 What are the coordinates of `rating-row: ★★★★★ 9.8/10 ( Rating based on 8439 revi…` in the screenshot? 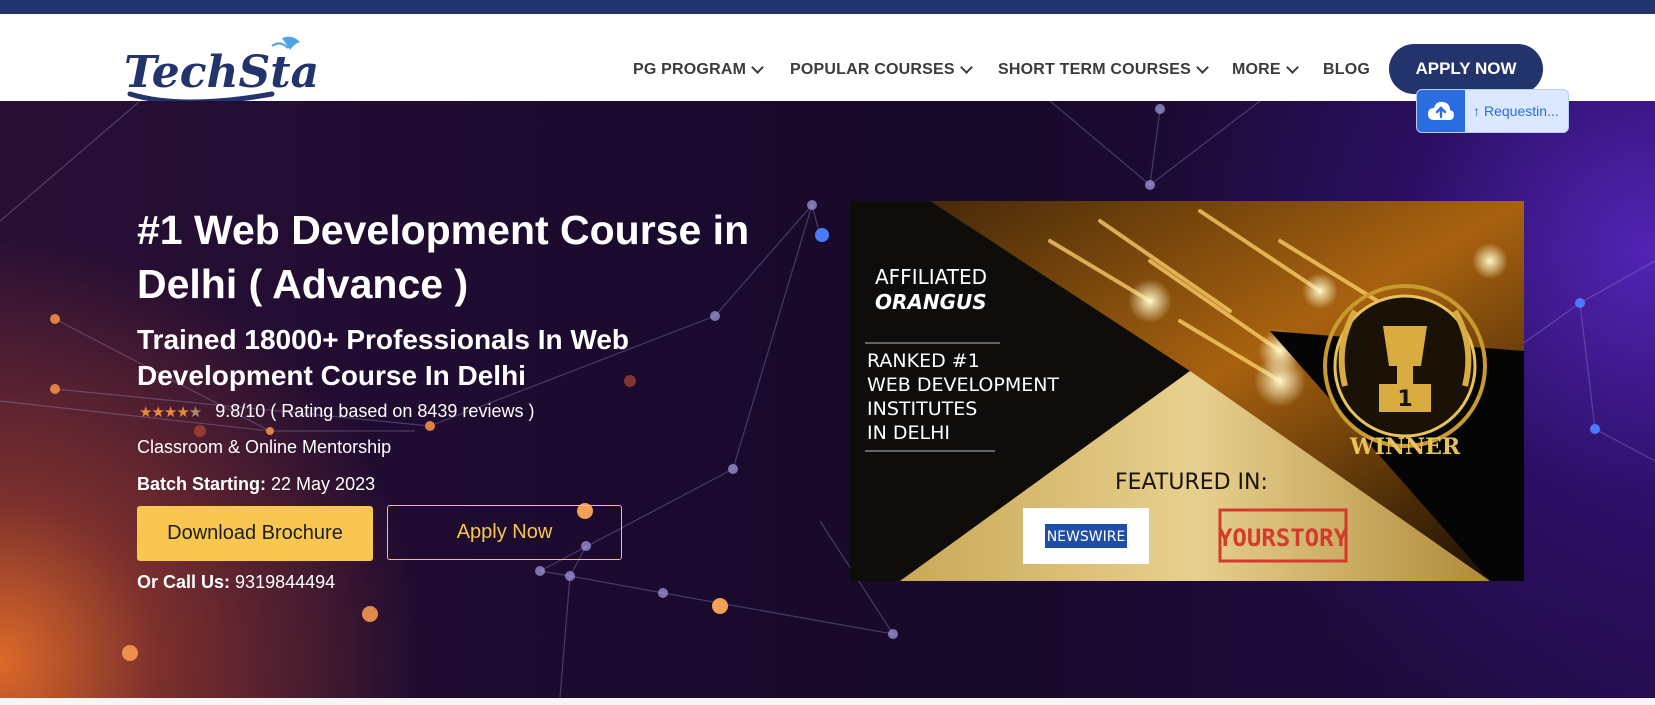 It's located at (336, 411).